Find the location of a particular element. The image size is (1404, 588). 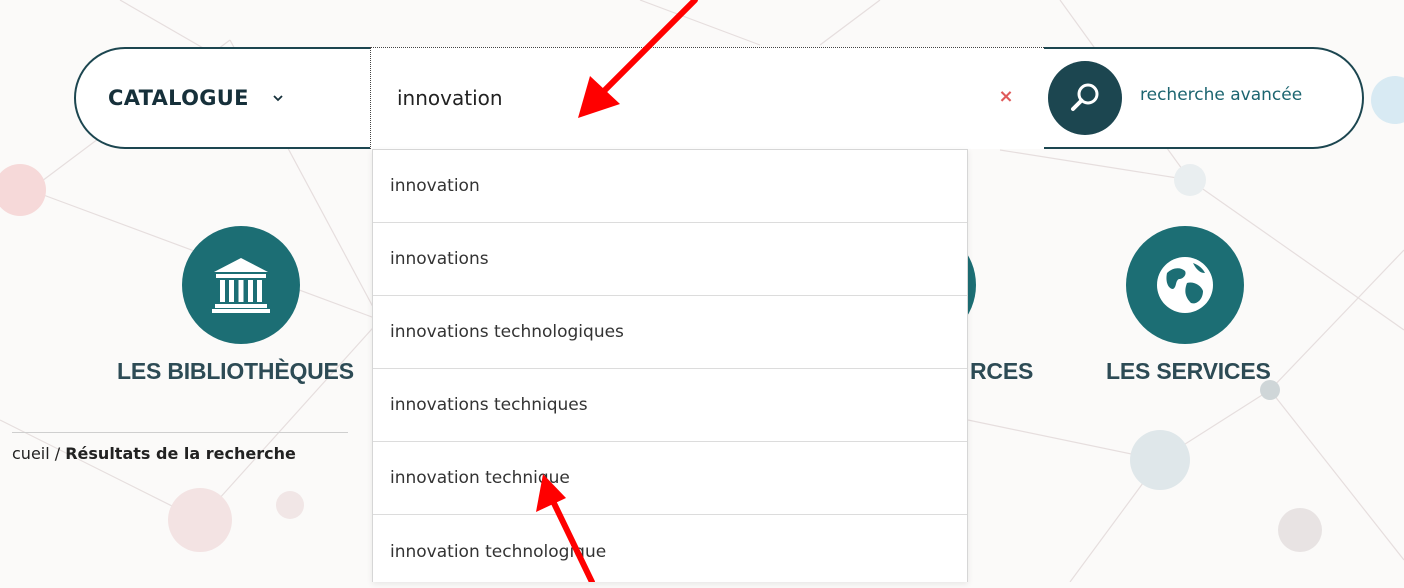

services-nav-icon is located at coordinates (1185, 285).